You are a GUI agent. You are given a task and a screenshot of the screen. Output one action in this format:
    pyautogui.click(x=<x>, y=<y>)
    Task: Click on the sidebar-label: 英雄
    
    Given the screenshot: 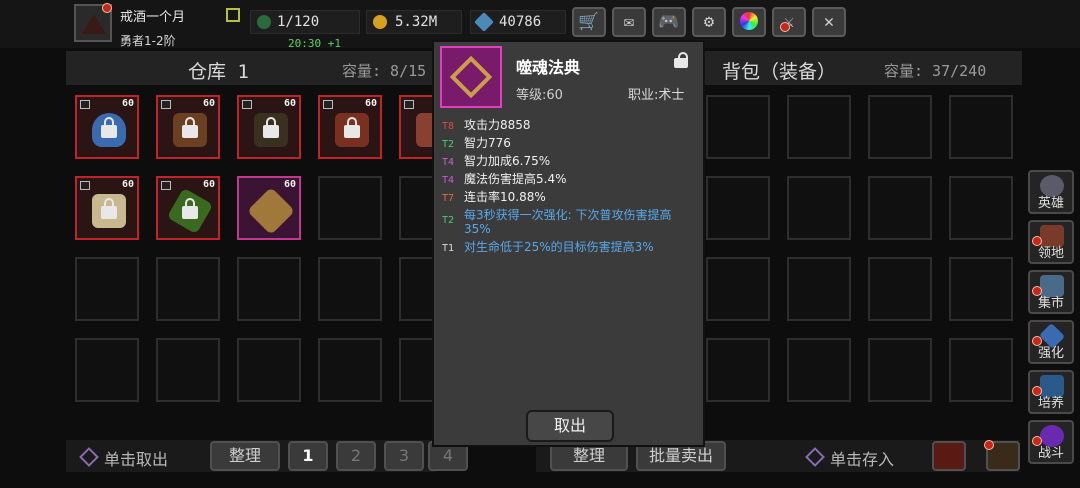 What is the action you would take?
    pyautogui.click(x=1050, y=203)
    